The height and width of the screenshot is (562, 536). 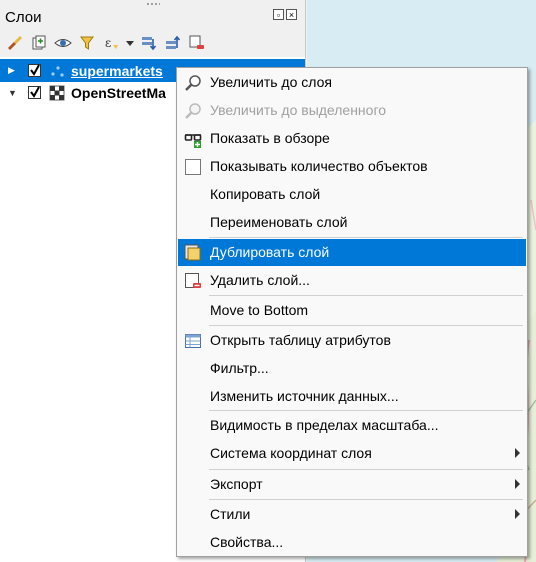 I want to click on collapse-arrow-icon: ▼, so click(x=13, y=93).